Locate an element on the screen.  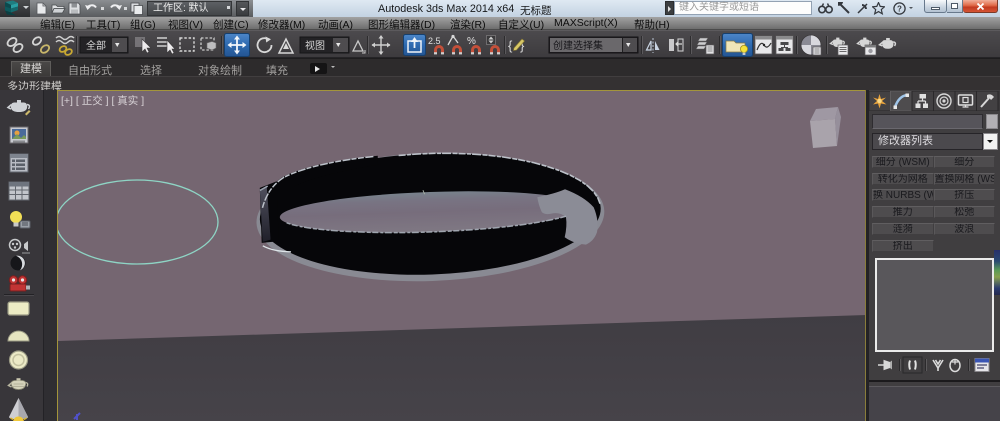
svg-text: [+] [ 正交 ] [ 真实 ] is located at coordinates (102, 100).